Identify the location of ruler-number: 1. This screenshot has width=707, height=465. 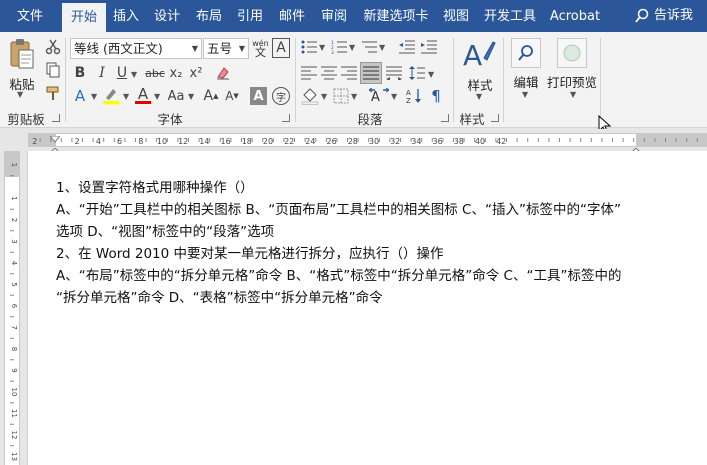
(14, 165).